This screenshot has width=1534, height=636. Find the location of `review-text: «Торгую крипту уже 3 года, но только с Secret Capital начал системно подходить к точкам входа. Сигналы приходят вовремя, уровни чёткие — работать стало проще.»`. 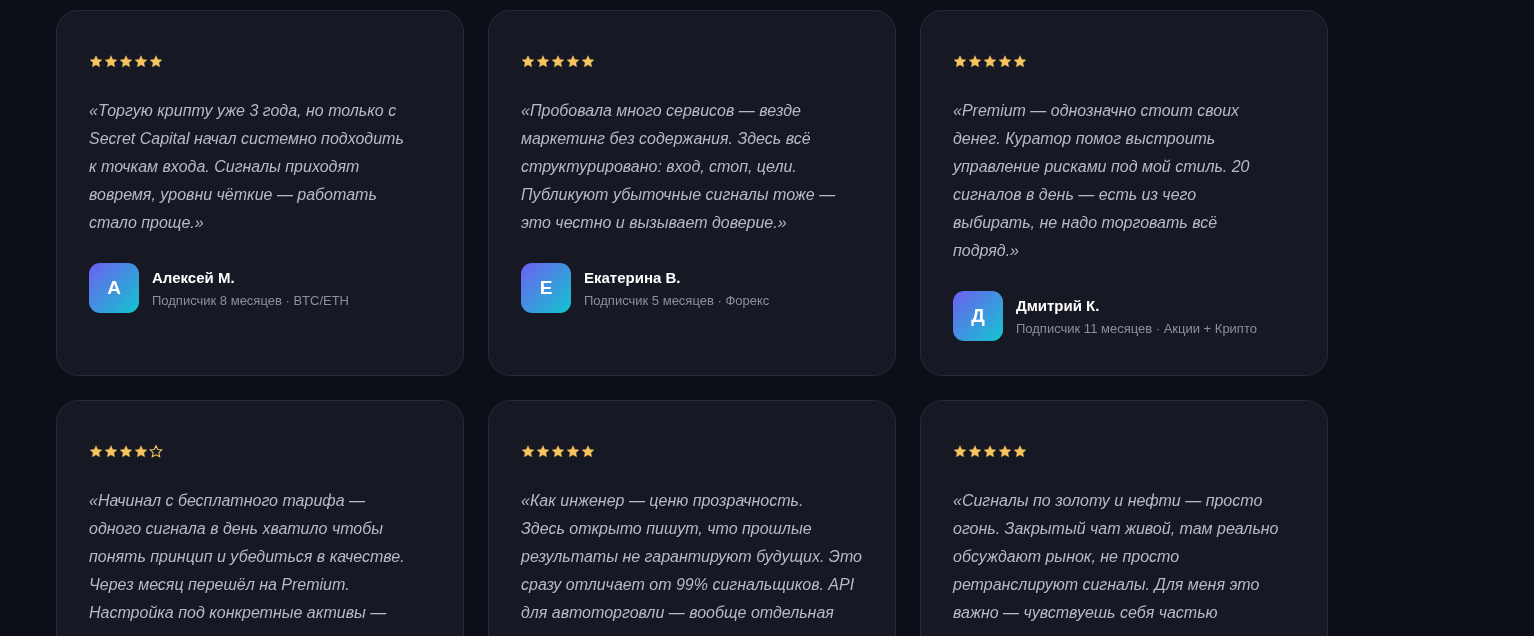

review-text: «Торгую крипту уже 3 года, но только с Secret Capital начал системно подходить к точкам входа. Сигналы приходят вовремя, уровни чёткие — работать стало проще.» is located at coordinates (247, 167).